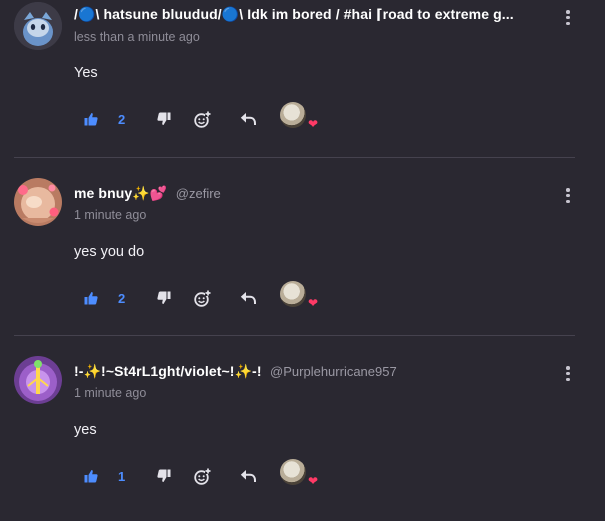  Describe the element at coordinates (86, 73) in the screenshot. I see `comment-text: Yes` at that location.